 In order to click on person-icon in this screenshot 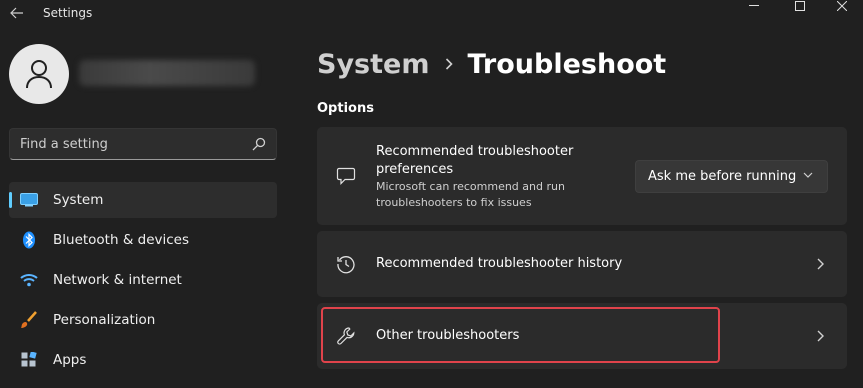, I will do `click(39, 74)`.